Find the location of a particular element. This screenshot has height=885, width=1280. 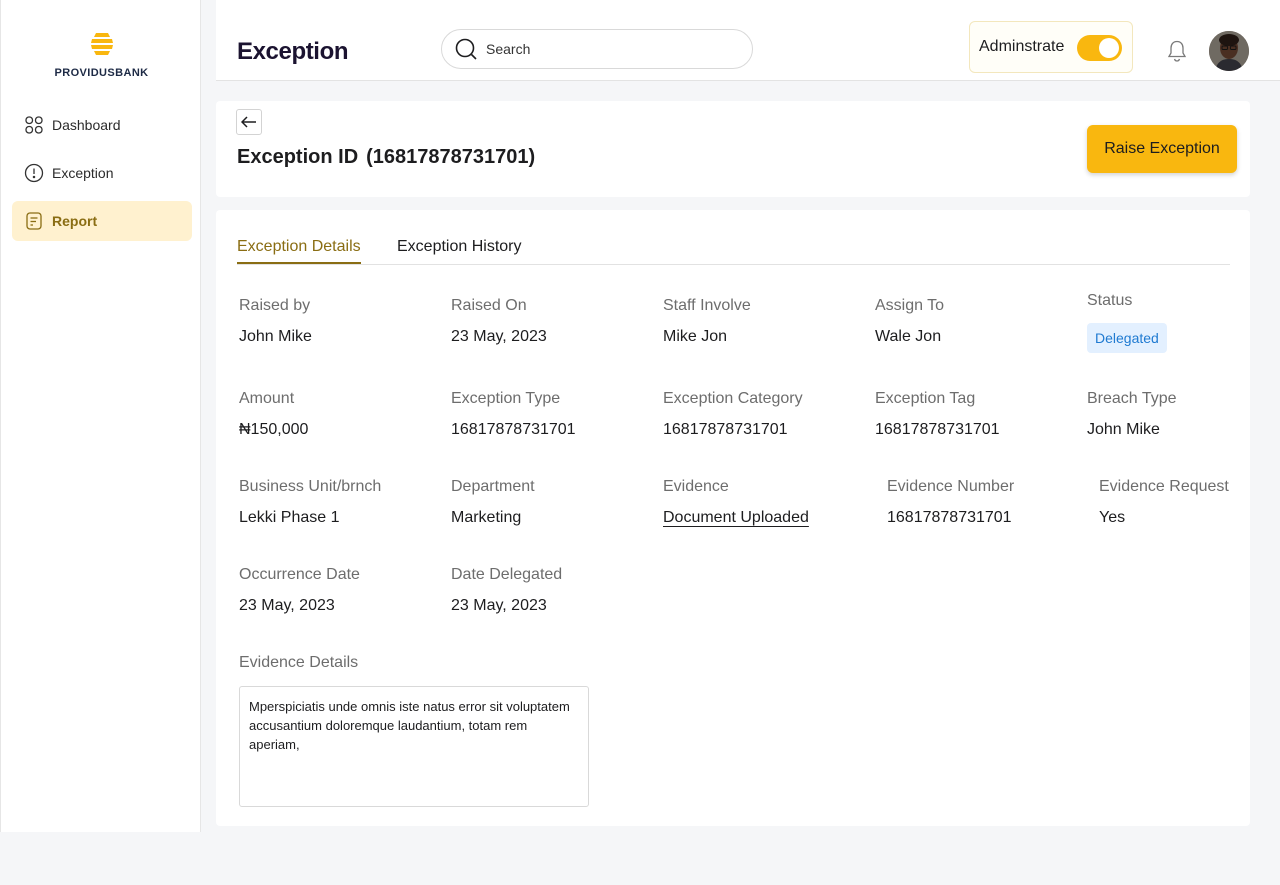

exception-id-value: (16817878731701) is located at coordinates (451, 157).